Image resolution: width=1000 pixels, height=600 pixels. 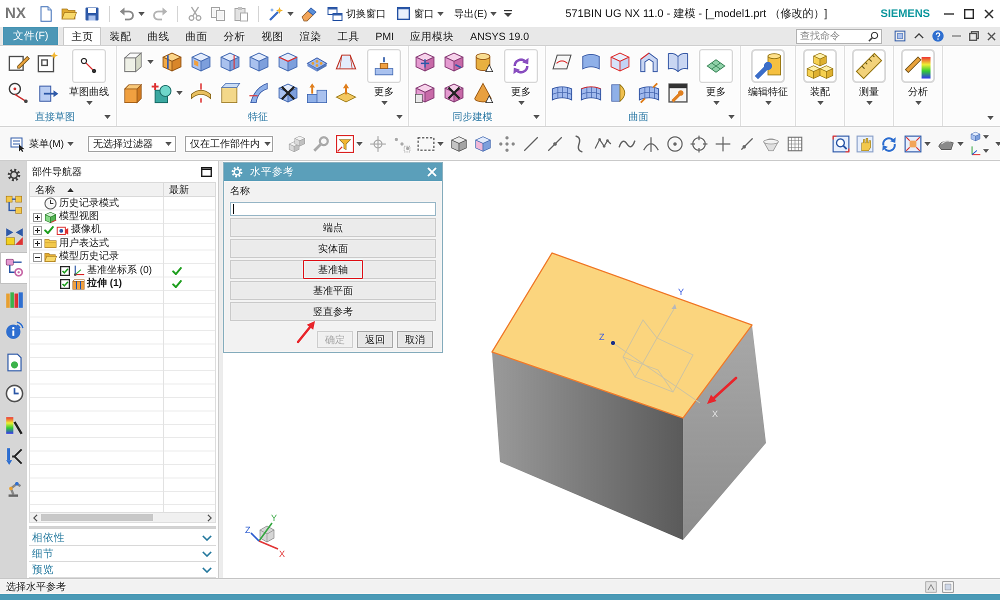 What do you see at coordinates (473, 117) in the screenshot?
I see `group-label: 同步建模` at bounding box center [473, 117].